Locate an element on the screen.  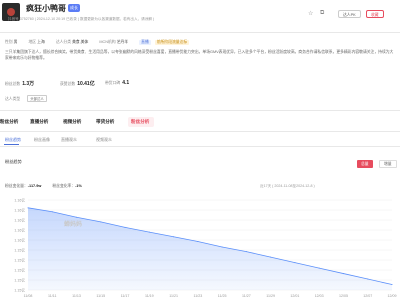
type-stat: 达人类型 头部达人 is located at coordinates (27, 98).